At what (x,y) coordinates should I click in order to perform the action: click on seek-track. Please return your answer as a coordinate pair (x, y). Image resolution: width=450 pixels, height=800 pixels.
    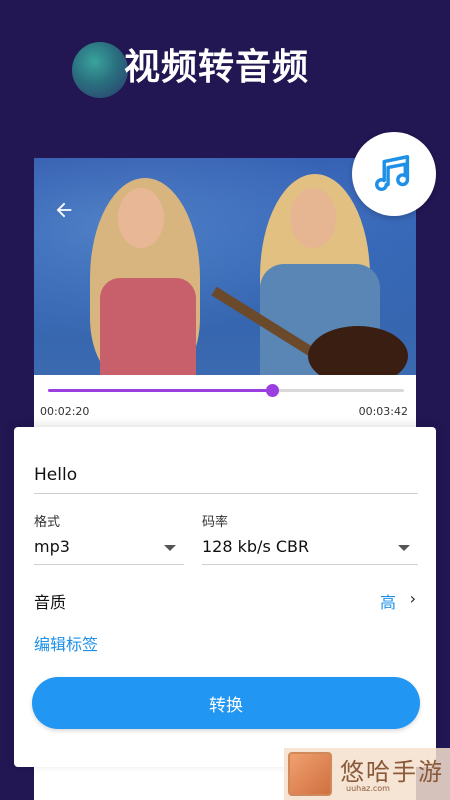
    Looking at the image, I should click on (226, 390).